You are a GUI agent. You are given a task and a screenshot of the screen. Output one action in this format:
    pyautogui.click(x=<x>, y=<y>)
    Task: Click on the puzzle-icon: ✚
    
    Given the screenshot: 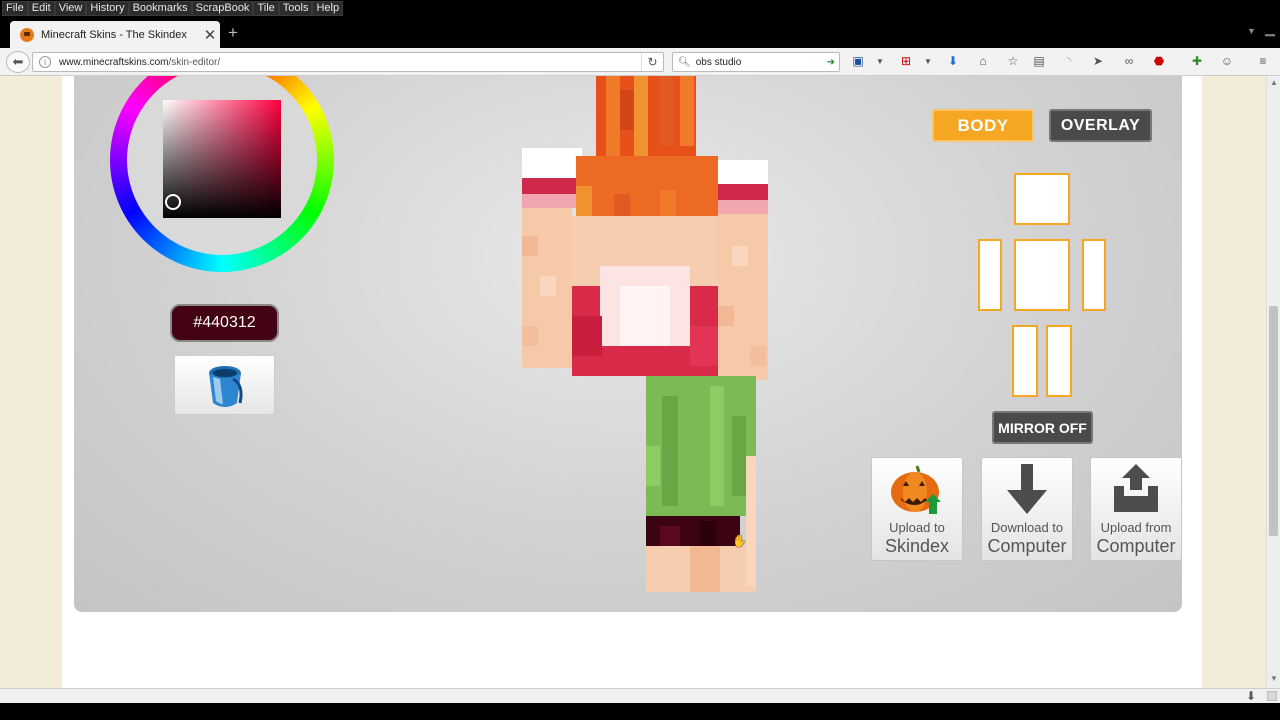 What is the action you would take?
    pyautogui.click(x=1197, y=61)
    